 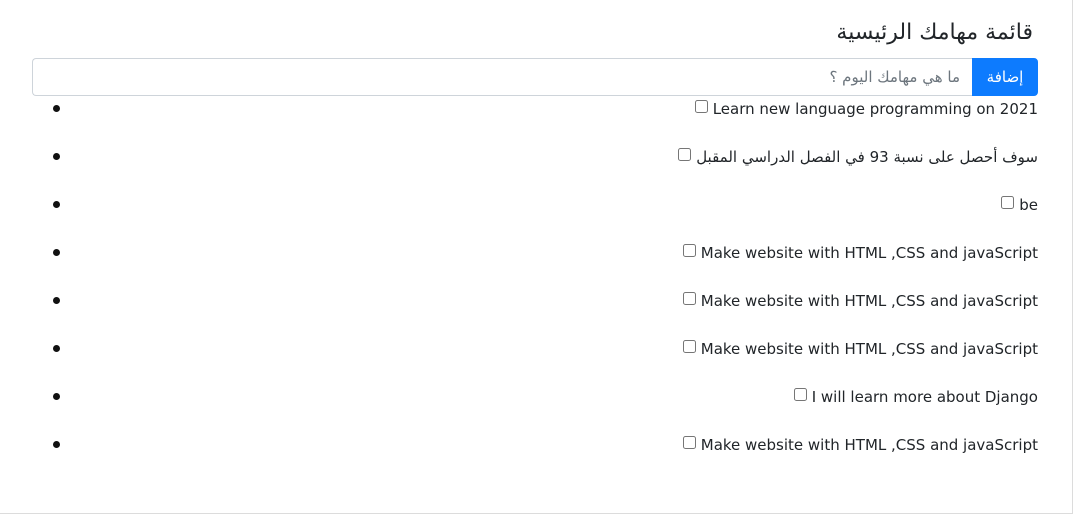 What do you see at coordinates (538, 120) in the screenshot?
I see `task-item: Learn new language programming on 2021` at bounding box center [538, 120].